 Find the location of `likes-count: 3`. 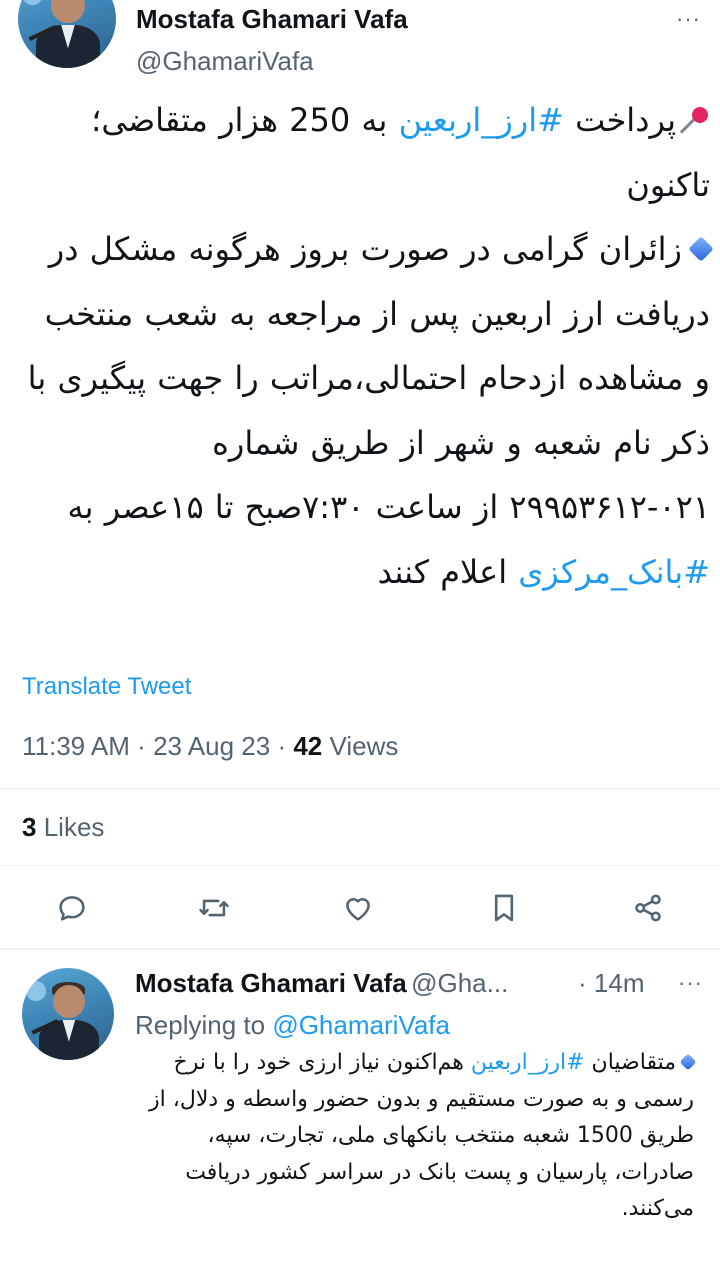

likes-count: 3 is located at coordinates (29, 827).